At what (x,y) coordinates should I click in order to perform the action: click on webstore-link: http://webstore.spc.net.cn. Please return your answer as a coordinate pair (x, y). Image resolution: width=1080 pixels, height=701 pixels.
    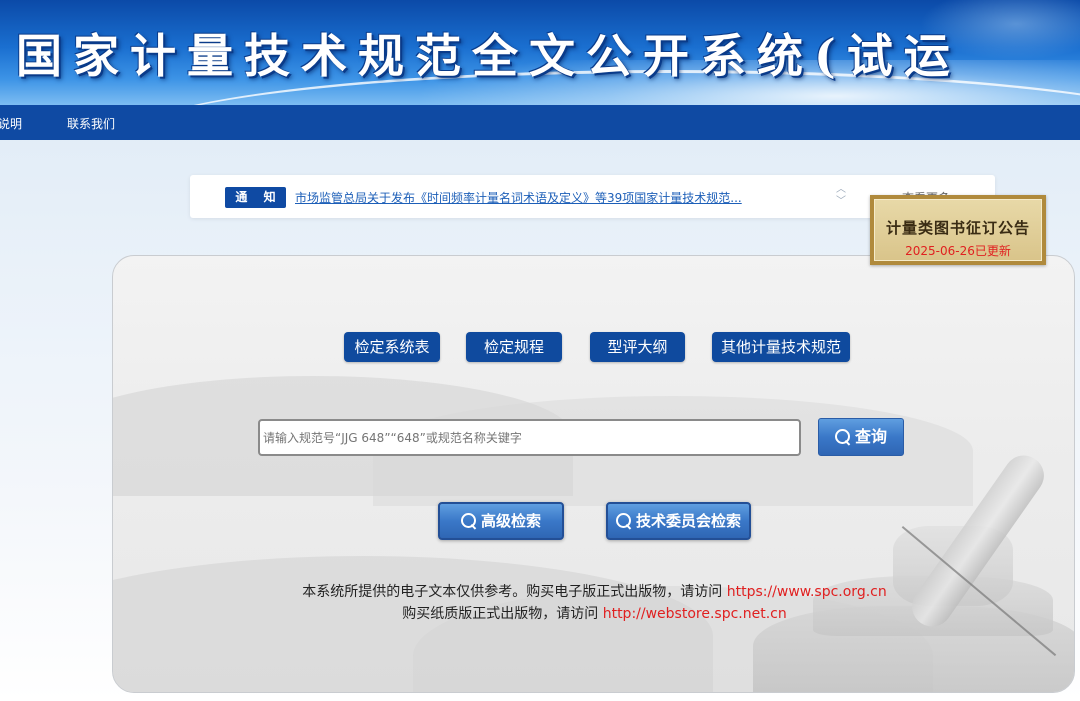
    Looking at the image, I should click on (695, 614).